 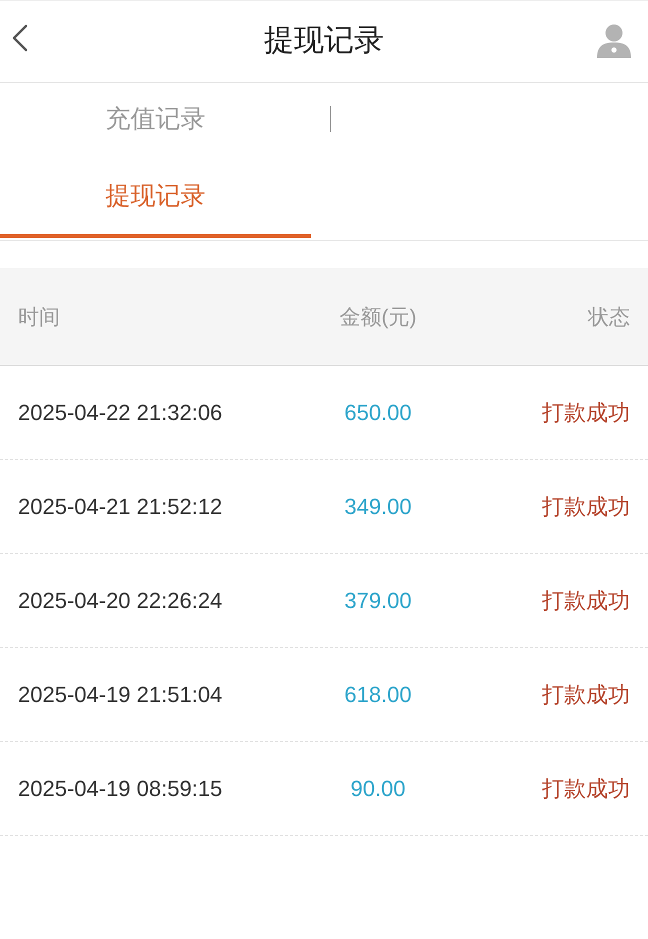 I want to click on column-header: 状态, so click(x=609, y=317).